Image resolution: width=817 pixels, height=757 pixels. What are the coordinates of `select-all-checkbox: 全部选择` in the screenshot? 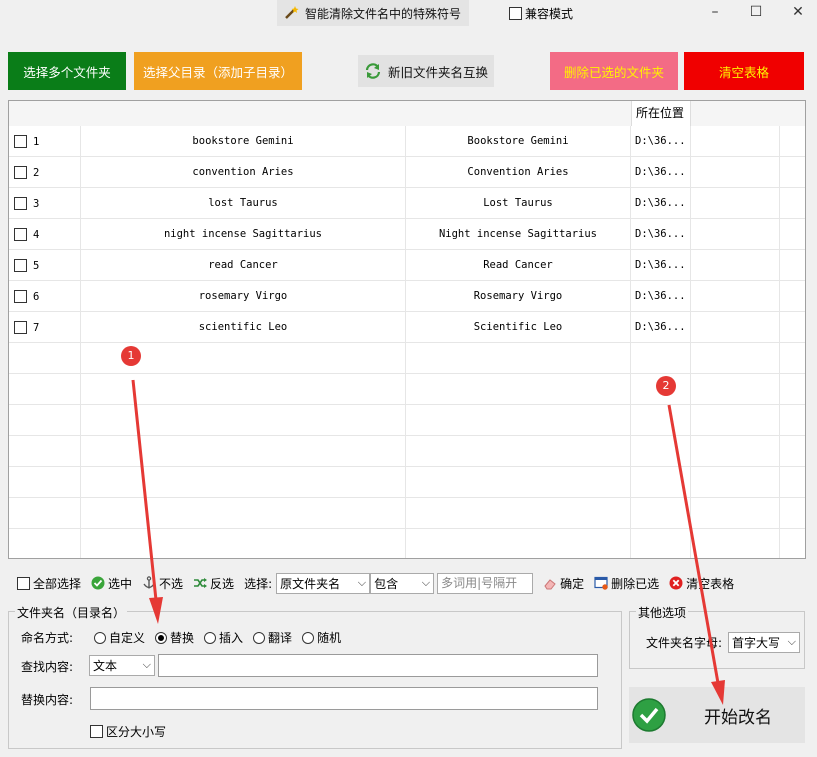 It's located at (49, 583).